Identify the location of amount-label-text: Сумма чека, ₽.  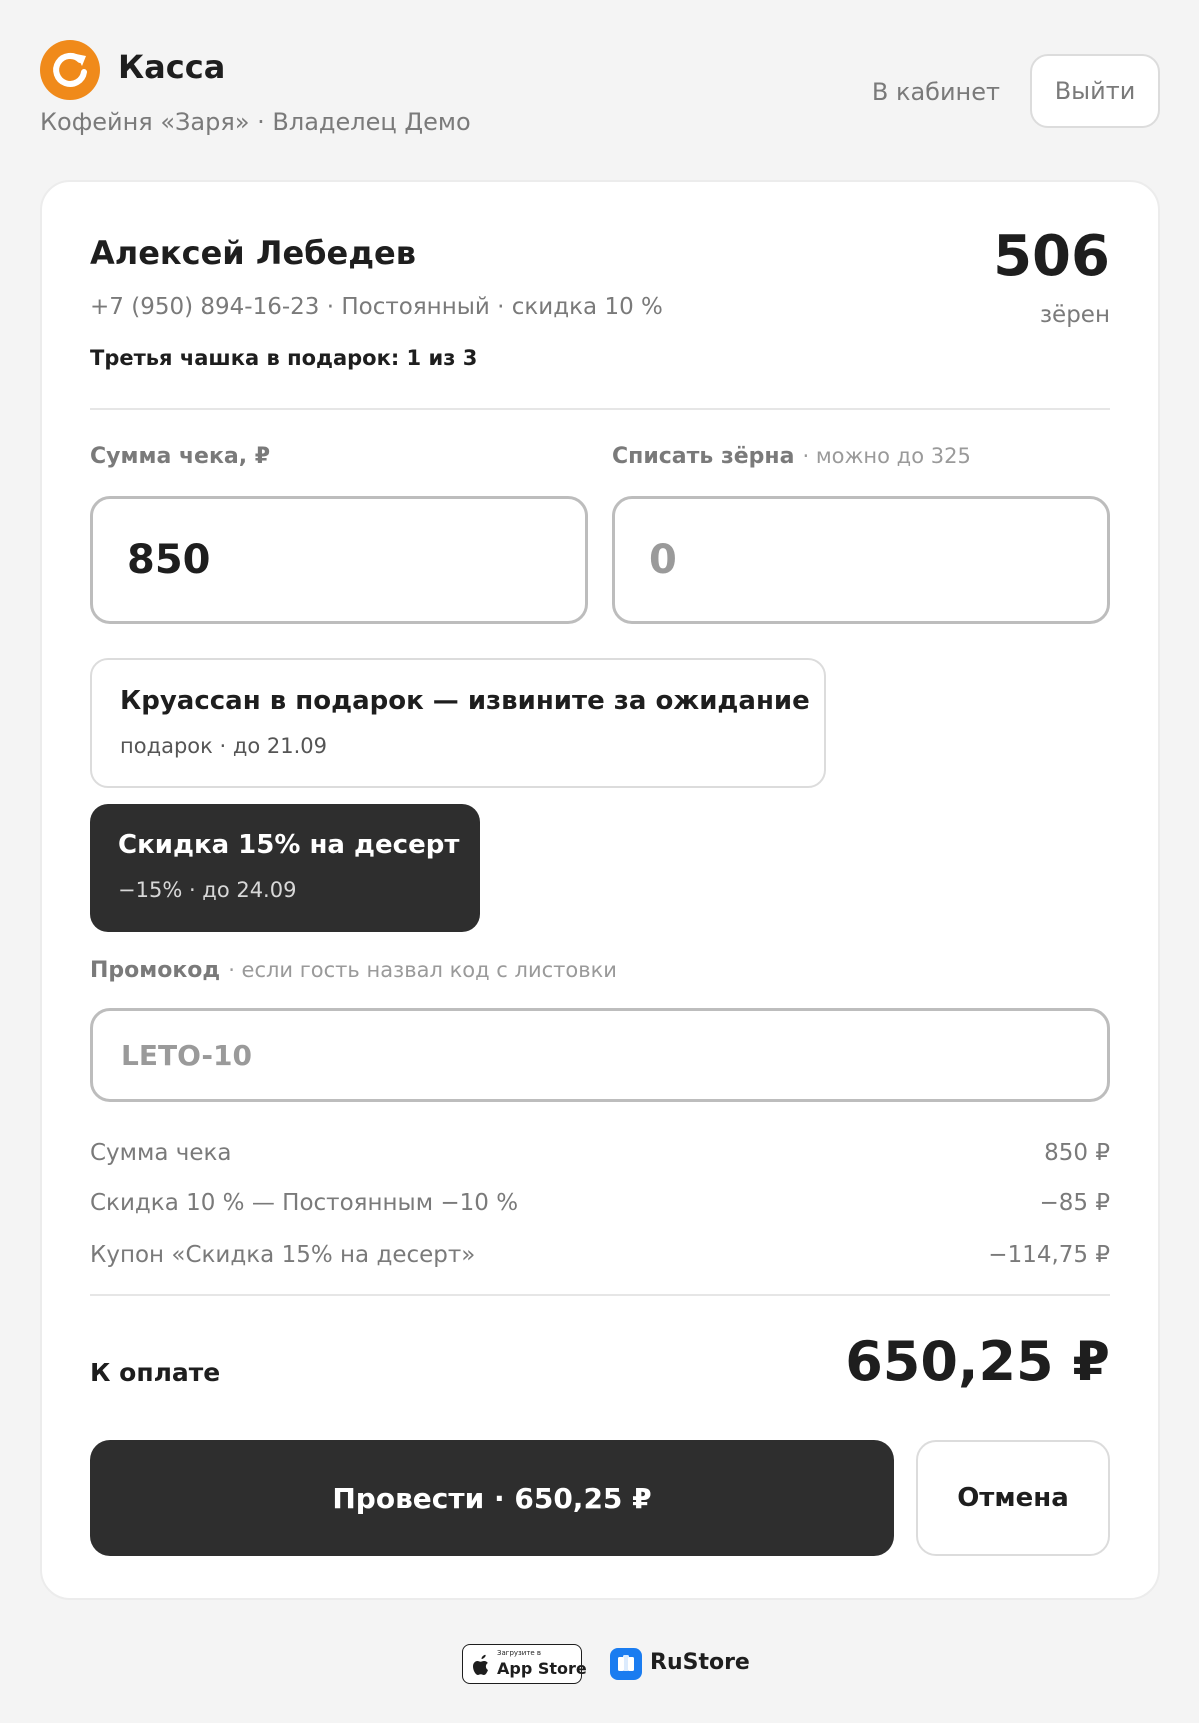
(180, 456).